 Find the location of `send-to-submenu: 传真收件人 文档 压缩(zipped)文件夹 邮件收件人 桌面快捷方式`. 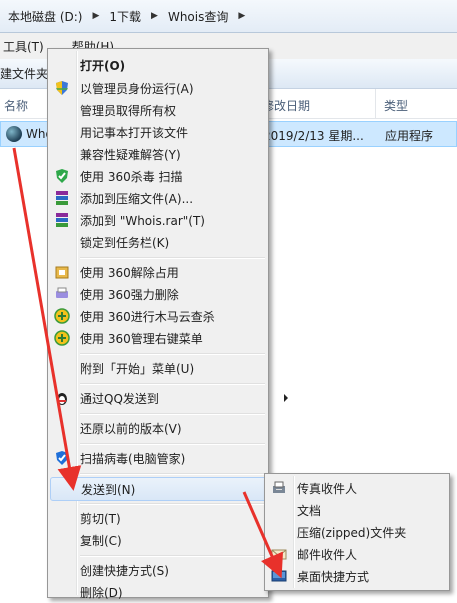

send-to-submenu: 传真收件人 文档 压缩(zipped)文件夹 邮件收件人 桌面快捷方式 is located at coordinates (357, 532).